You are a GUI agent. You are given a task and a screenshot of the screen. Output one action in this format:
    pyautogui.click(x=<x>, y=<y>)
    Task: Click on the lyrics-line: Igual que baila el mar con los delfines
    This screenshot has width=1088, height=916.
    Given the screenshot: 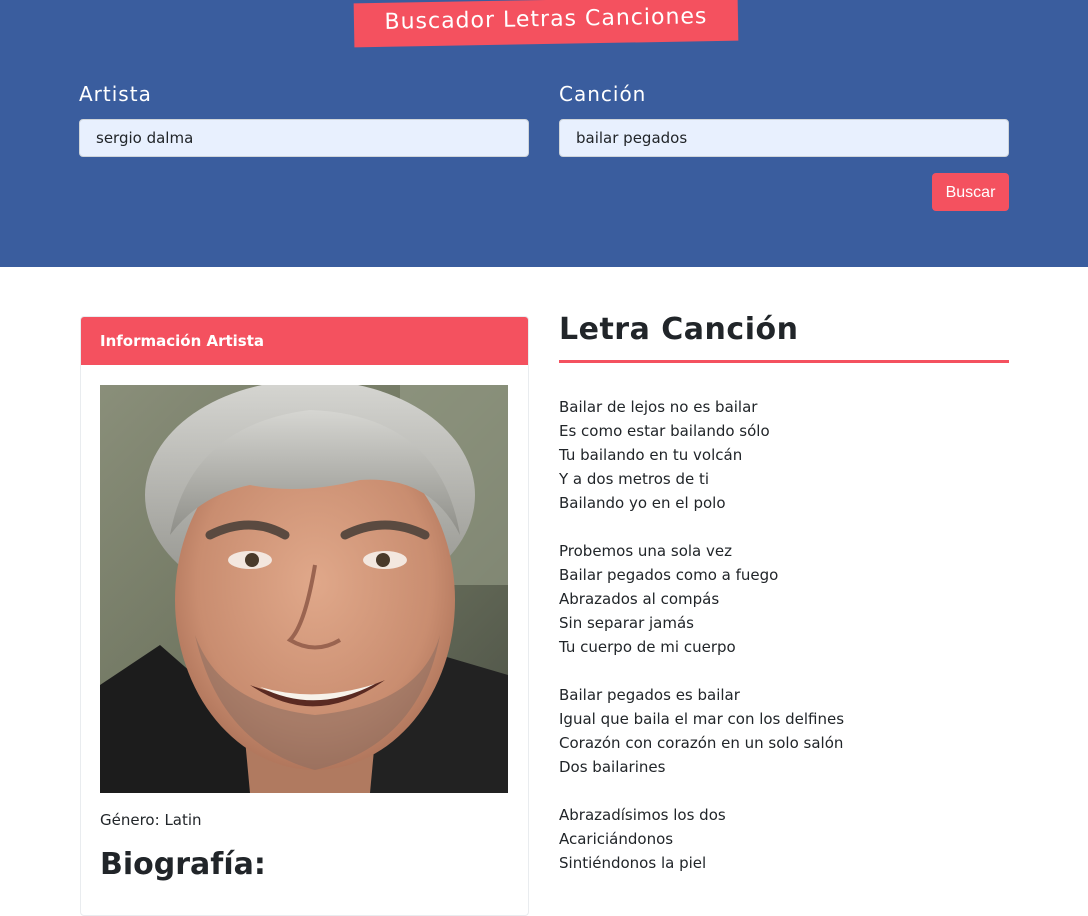 What is the action you would take?
    pyautogui.click(x=702, y=719)
    